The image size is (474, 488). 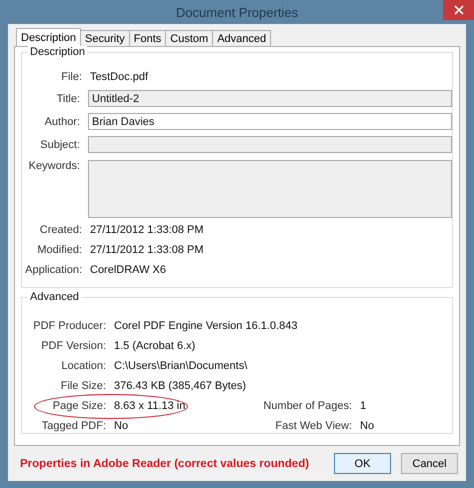 What do you see at coordinates (155, 346) in the screenshot?
I see `property-value: 1.5 (Acrobat 6.x)` at bounding box center [155, 346].